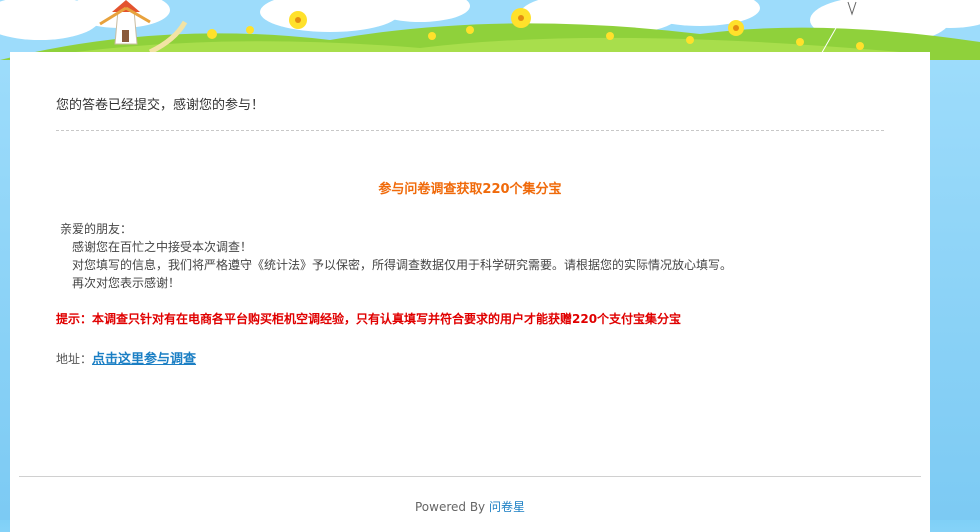 The width and height of the screenshot is (980, 532). What do you see at coordinates (470, 476) in the screenshot?
I see `footer-divider` at bounding box center [470, 476].